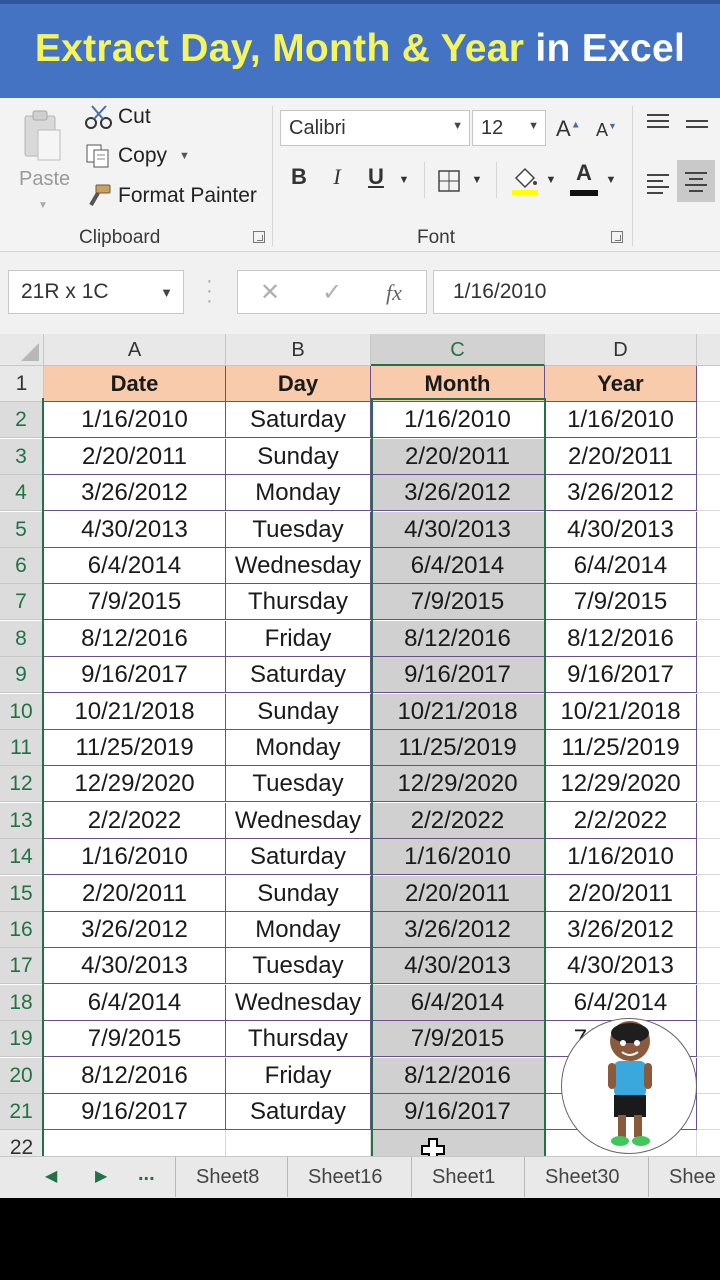 The image size is (720, 1280). What do you see at coordinates (684, 1177) in the screenshot?
I see `sheet-tab: Shee` at bounding box center [684, 1177].